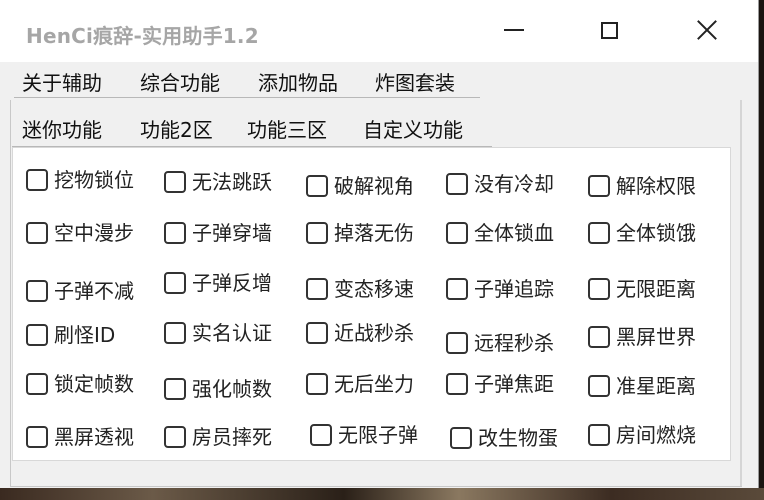 The width and height of the screenshot is (764, 500). I want to click on tab-about: 关于辅助, so click(62, 83).